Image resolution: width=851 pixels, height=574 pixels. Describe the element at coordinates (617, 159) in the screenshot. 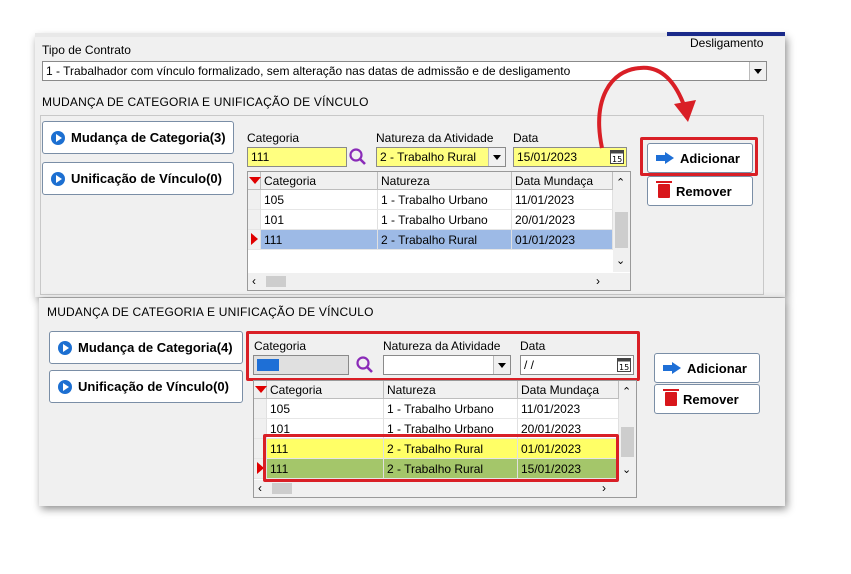

I see `svg-text: 15` at that location.